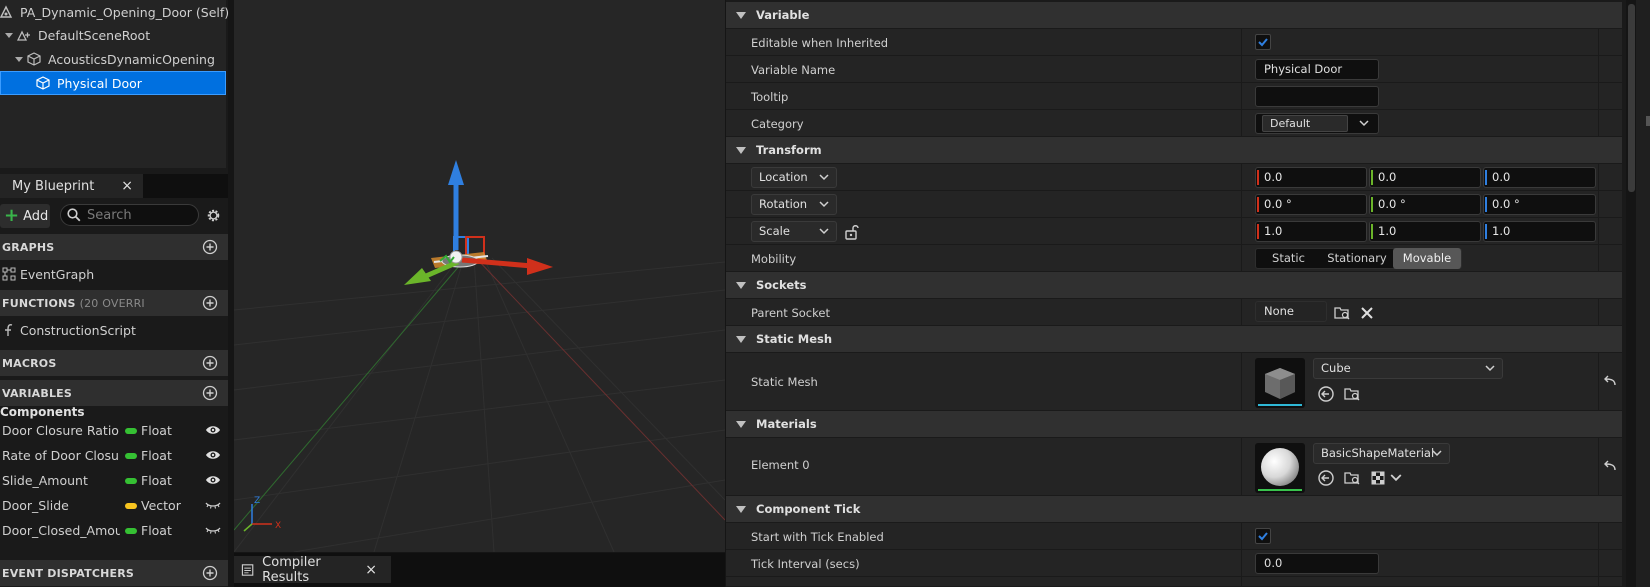 The height and width of the screenshot is (587, 1650). What do you see at coordinates (113, 83) in the screenshot?
I see `tree-item-physical-door: Physical Door` at bounding box center [113, 83].